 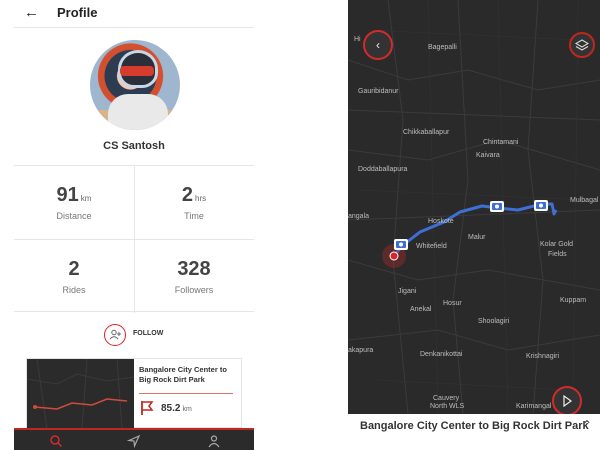 I want to click on stat-followers: 328 Followers, so click(x=194, y=276).